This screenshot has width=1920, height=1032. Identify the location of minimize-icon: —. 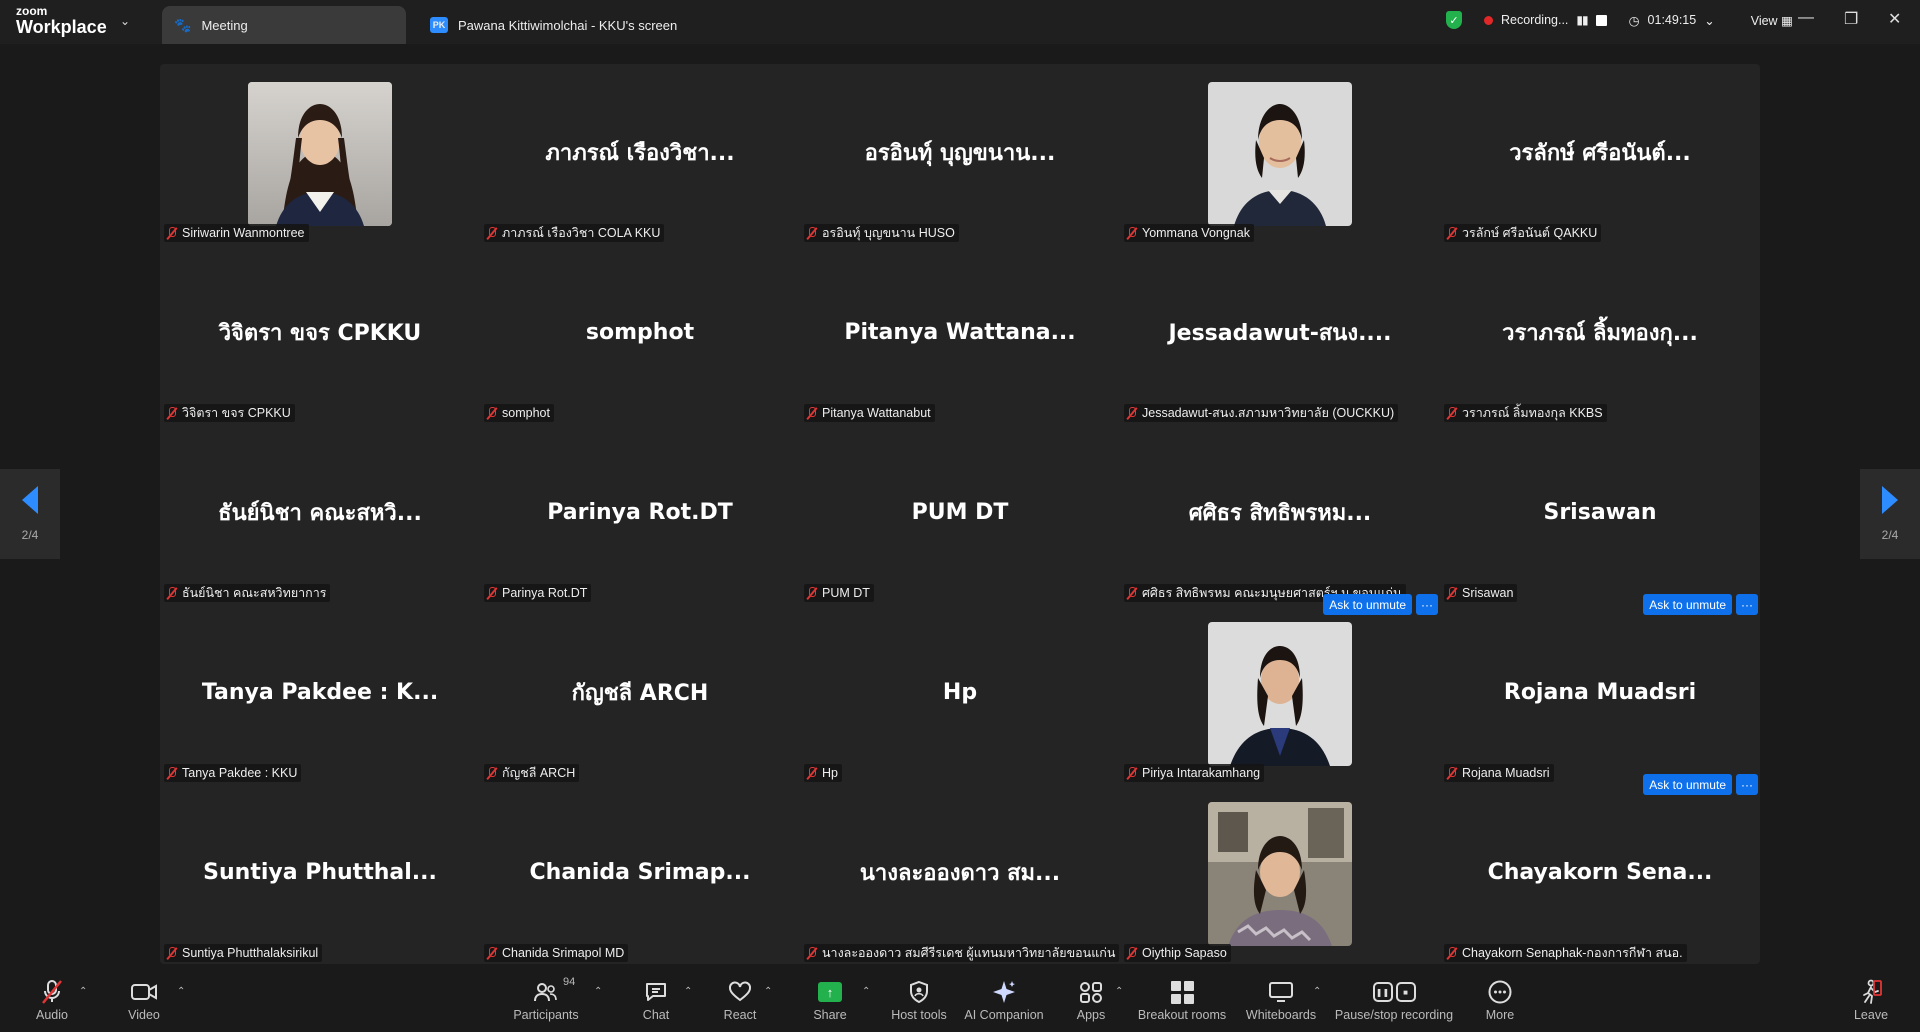
(1806, 18).